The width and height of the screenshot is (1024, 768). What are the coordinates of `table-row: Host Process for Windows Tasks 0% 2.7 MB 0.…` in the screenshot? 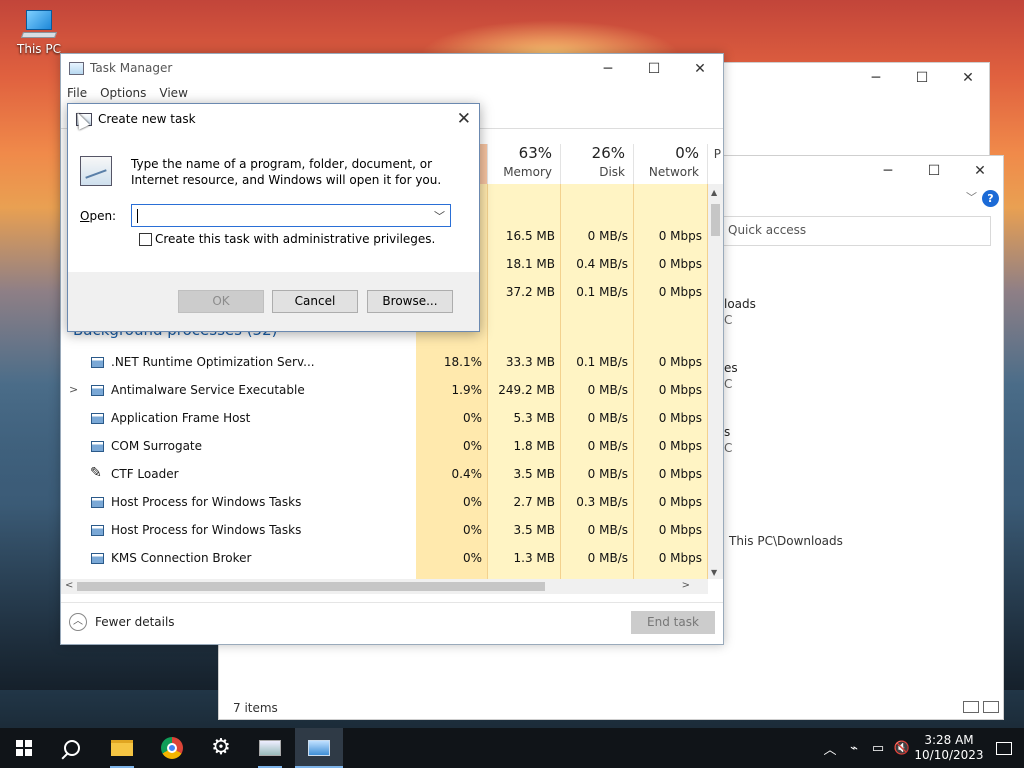 It's located at (384, 503).